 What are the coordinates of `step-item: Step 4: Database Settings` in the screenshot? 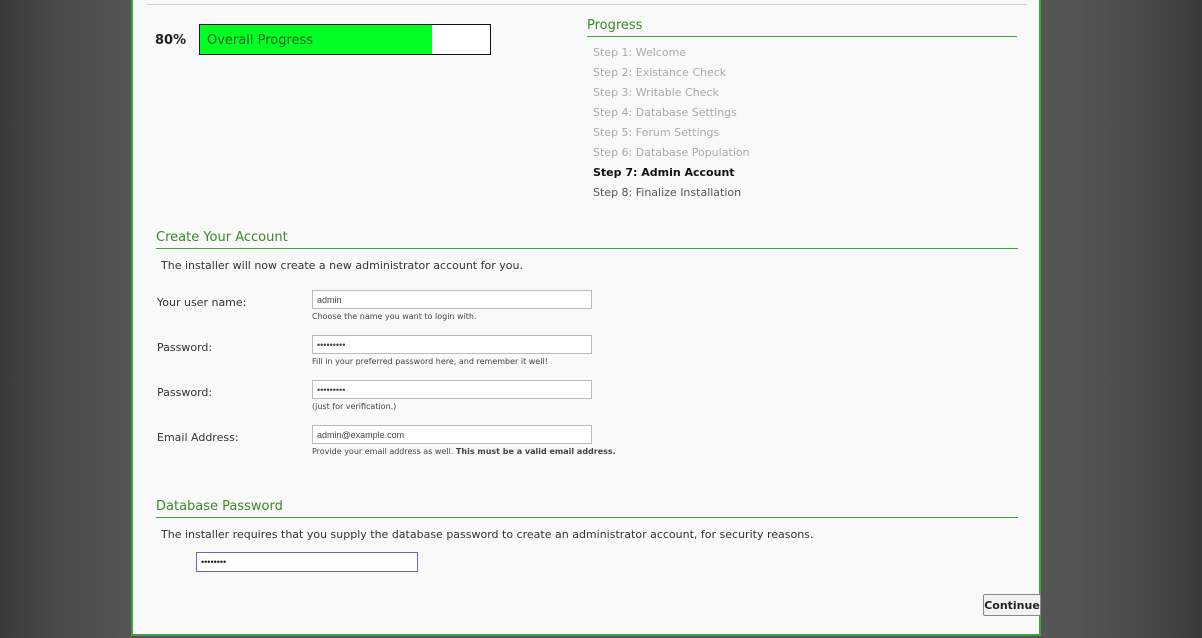 It's located at (665, 112).